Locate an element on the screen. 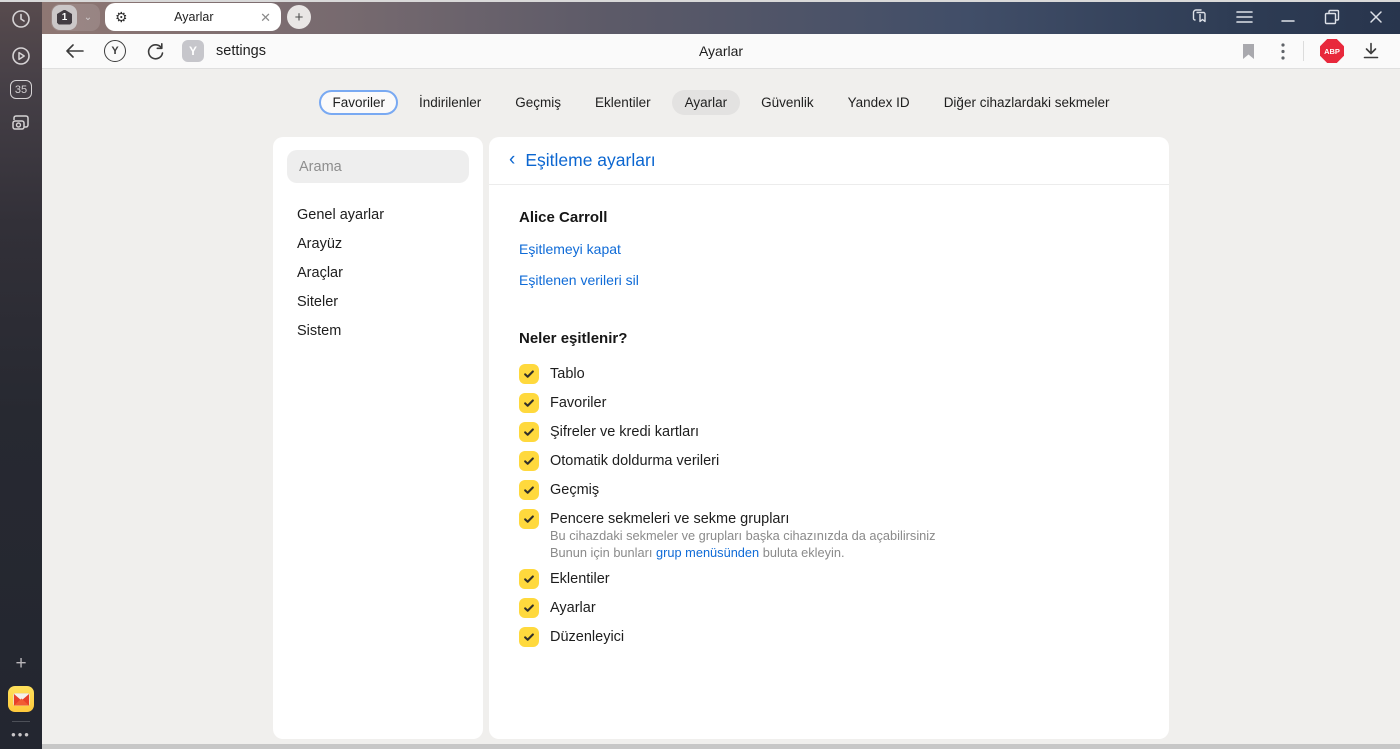  checkbox-tablo is located at coordinates (529, 374).